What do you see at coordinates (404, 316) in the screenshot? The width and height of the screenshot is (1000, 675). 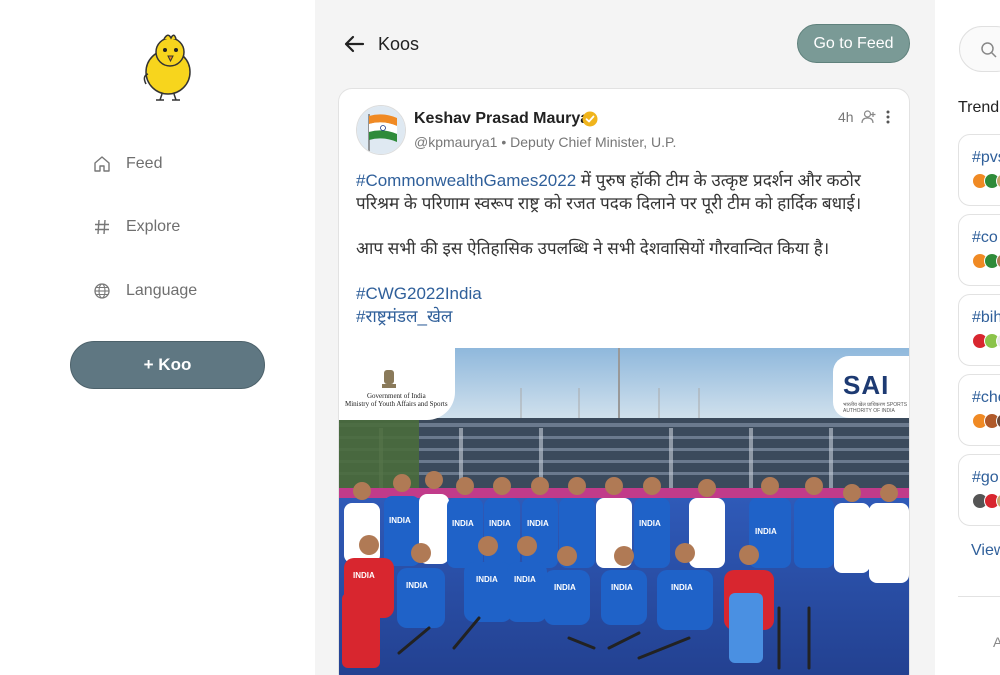 I see `hashtag-link: #राष्ट्रमंडल_खेल` at bounding box center [404, 316].